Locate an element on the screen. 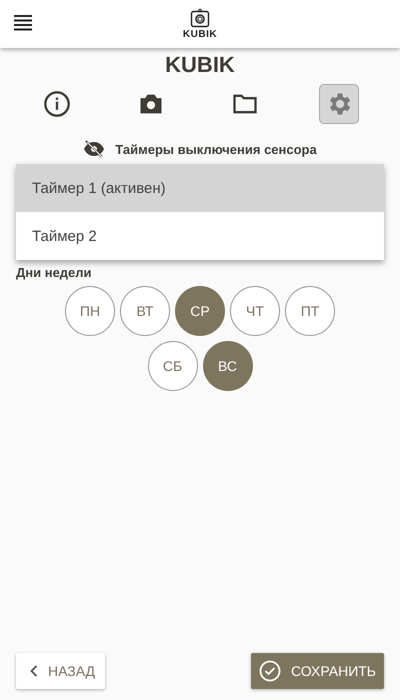 Image resolution: width=400 pixels, height=700 pixels. day-toggle: ПТ is located at coordinates (310, 311).